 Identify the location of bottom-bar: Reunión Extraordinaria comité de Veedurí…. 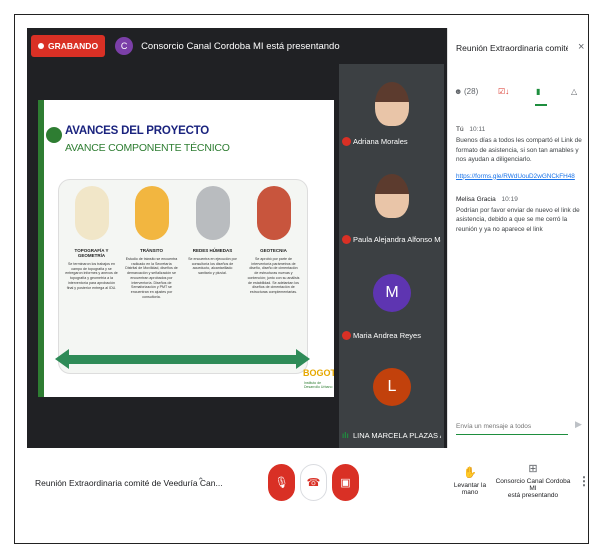
(308, 483).